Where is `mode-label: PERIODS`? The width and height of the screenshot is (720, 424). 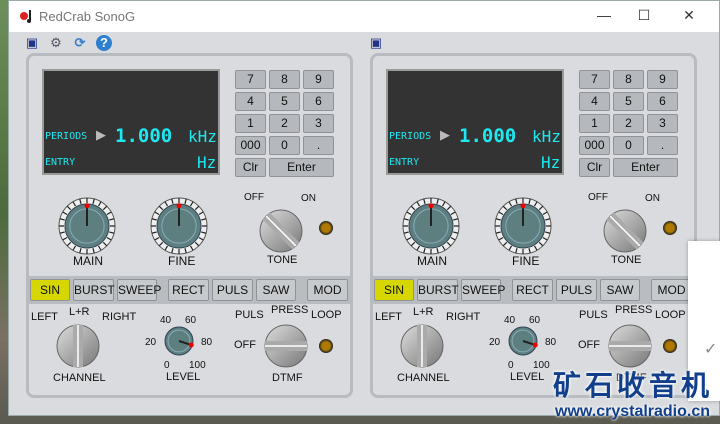
mode-label: PERIODS is located at coordinates (410, 136).